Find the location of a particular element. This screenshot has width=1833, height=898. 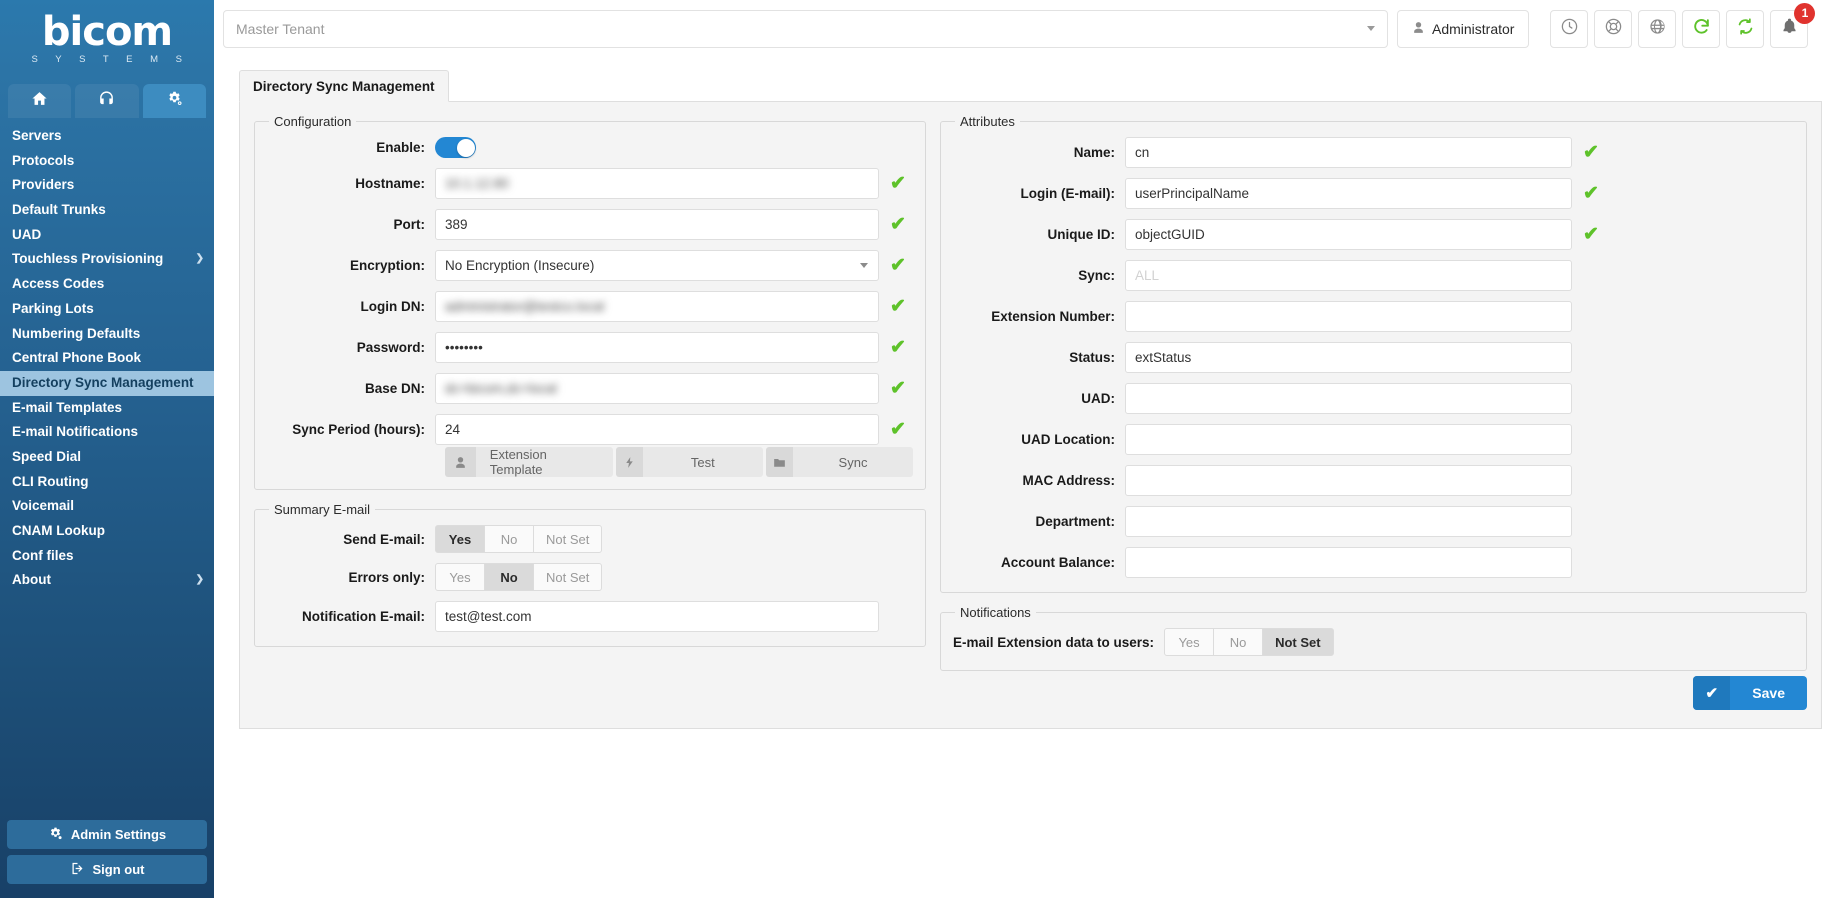

attribute-field-input: objectGUID is located at coordinates (1348, 234).